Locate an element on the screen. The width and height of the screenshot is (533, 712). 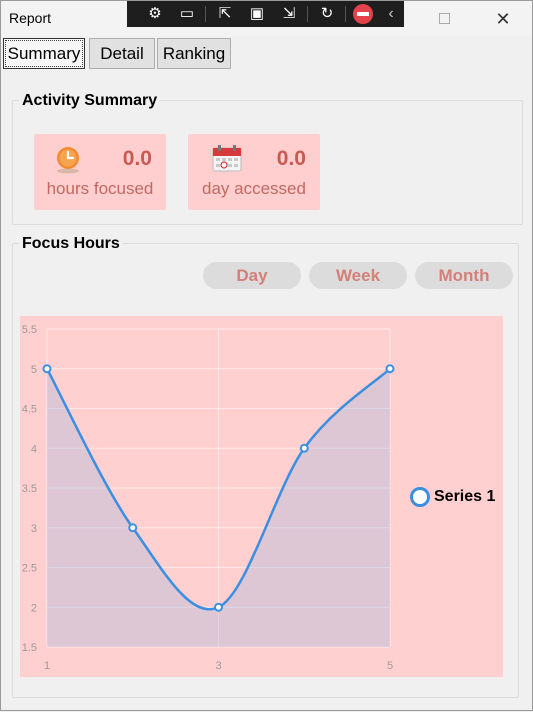
y-tick-label: 2.5 is located at coordinates (29, 569).